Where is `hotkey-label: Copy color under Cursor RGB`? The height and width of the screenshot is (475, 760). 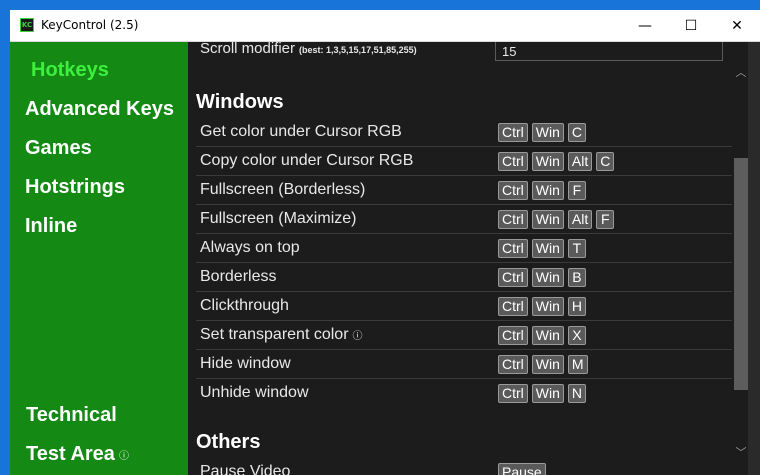
hotkey-label: Copy color under Cursor RGB is located at coordinates (307, 160).